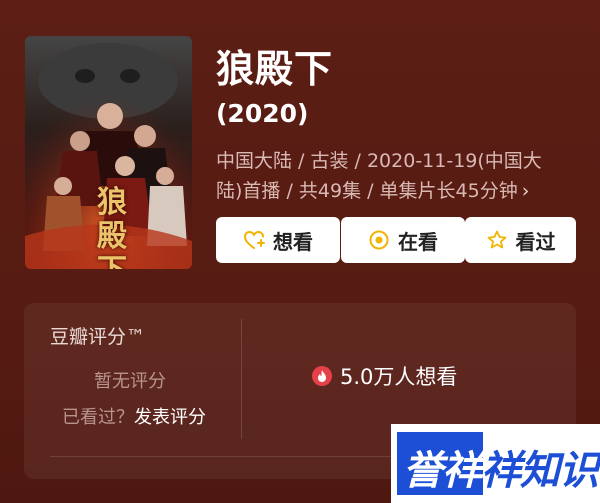  I want to click on meta-line-2-wrap: 陆)首播 / 共49集 / 单集片长45分钟 ›, so click(401, 191).